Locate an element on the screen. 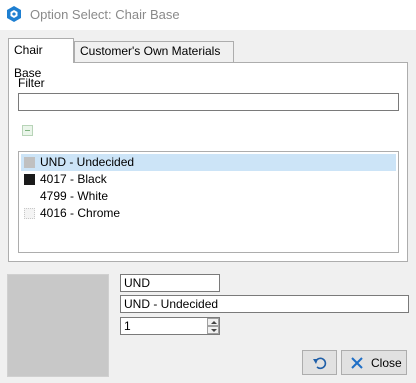 The height and width of the screenshot is (383, 416). quantity-stepper is located at coordinates (170, 326).